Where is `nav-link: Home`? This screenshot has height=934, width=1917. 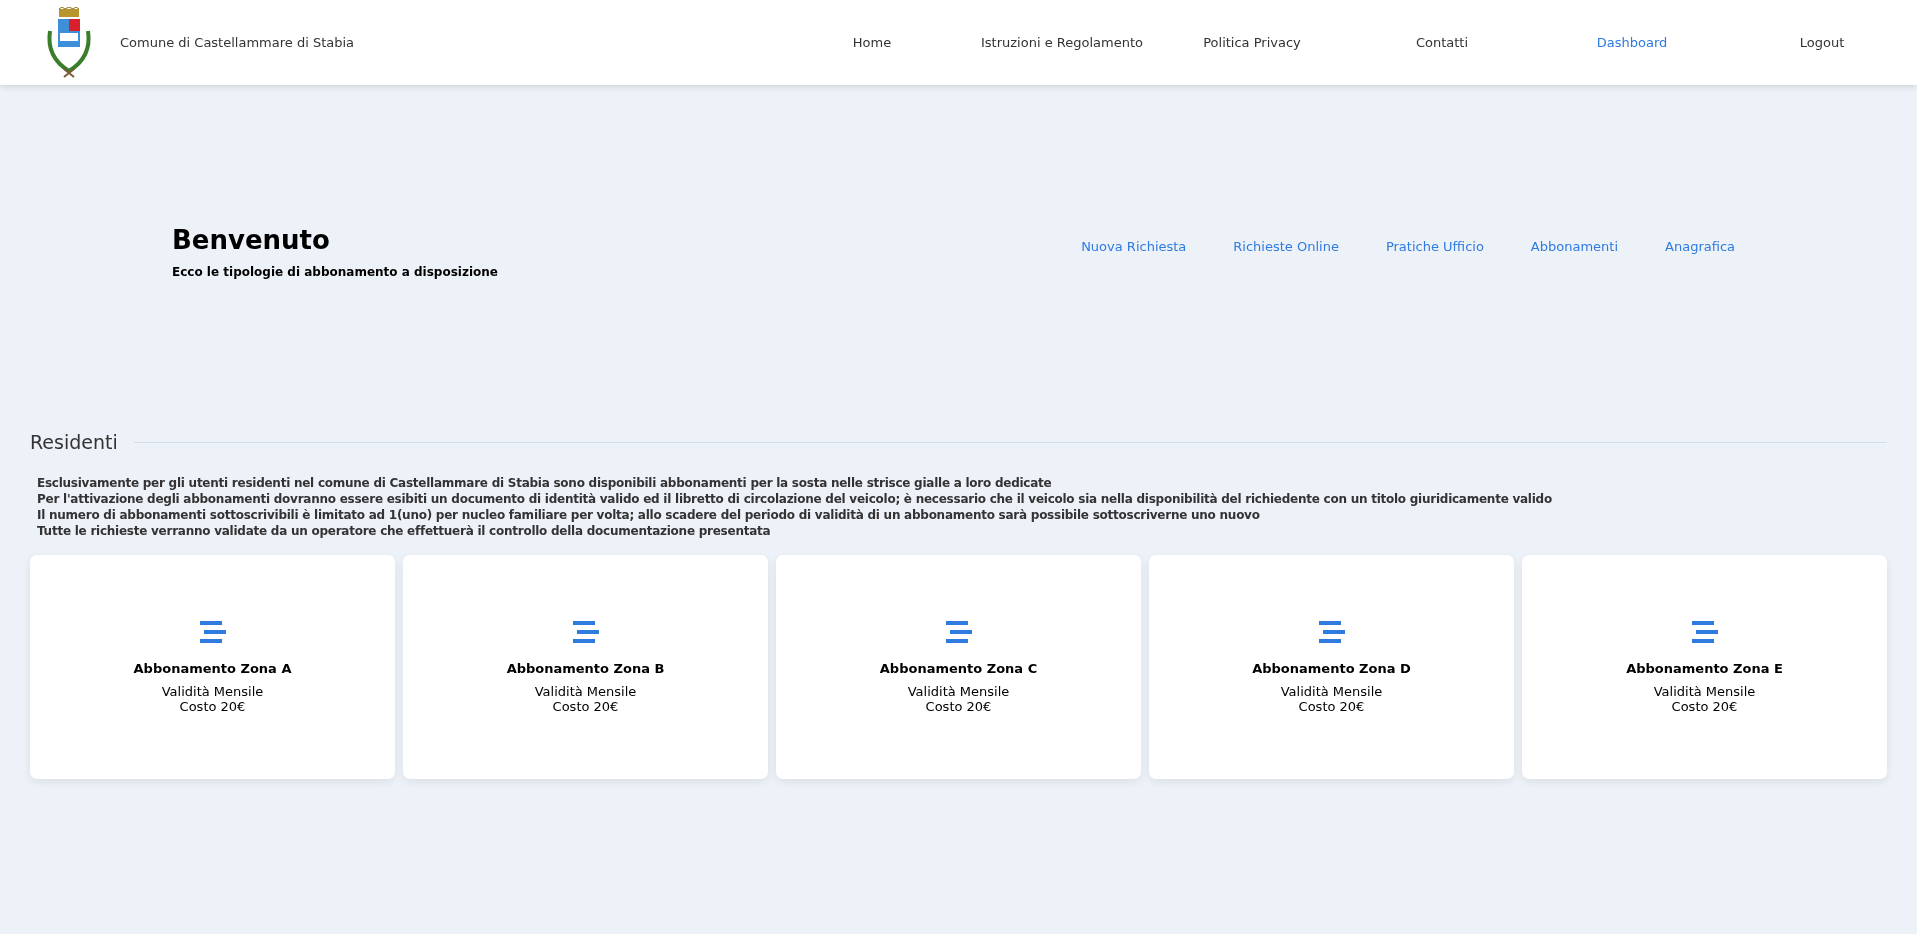 nav-link: Home is located at coordinates (872, 42).